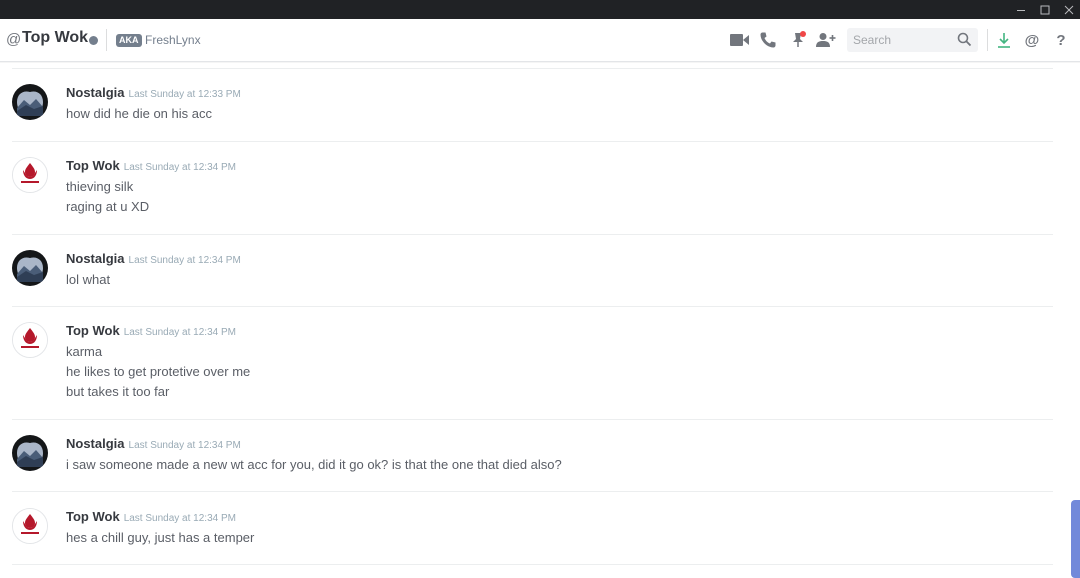 This screenshot has height=578, width=1080. What do you see at coordinates (55, 38) in the screenshot?
I see `dm-recipient-name: Top Wok` at bounding box center [55, 38].